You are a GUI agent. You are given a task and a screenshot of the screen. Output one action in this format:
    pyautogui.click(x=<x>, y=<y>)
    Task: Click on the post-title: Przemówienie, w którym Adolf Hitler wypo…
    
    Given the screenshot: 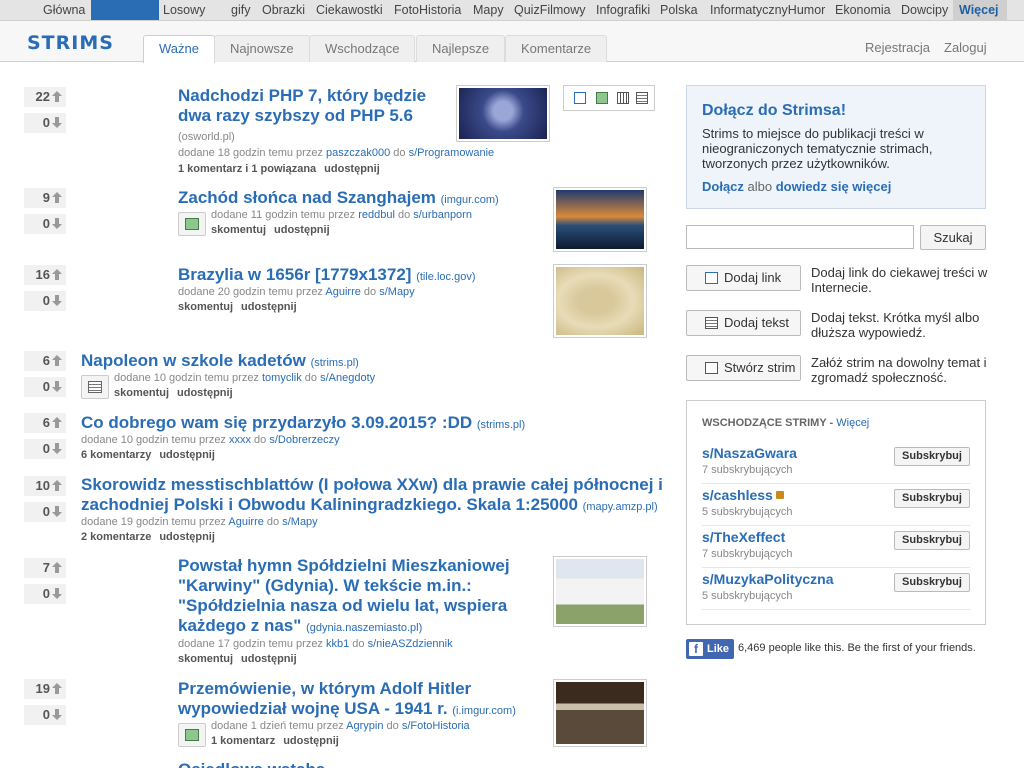 What is the action you would take?
    pyautogui.click(x=350, y=700)
    